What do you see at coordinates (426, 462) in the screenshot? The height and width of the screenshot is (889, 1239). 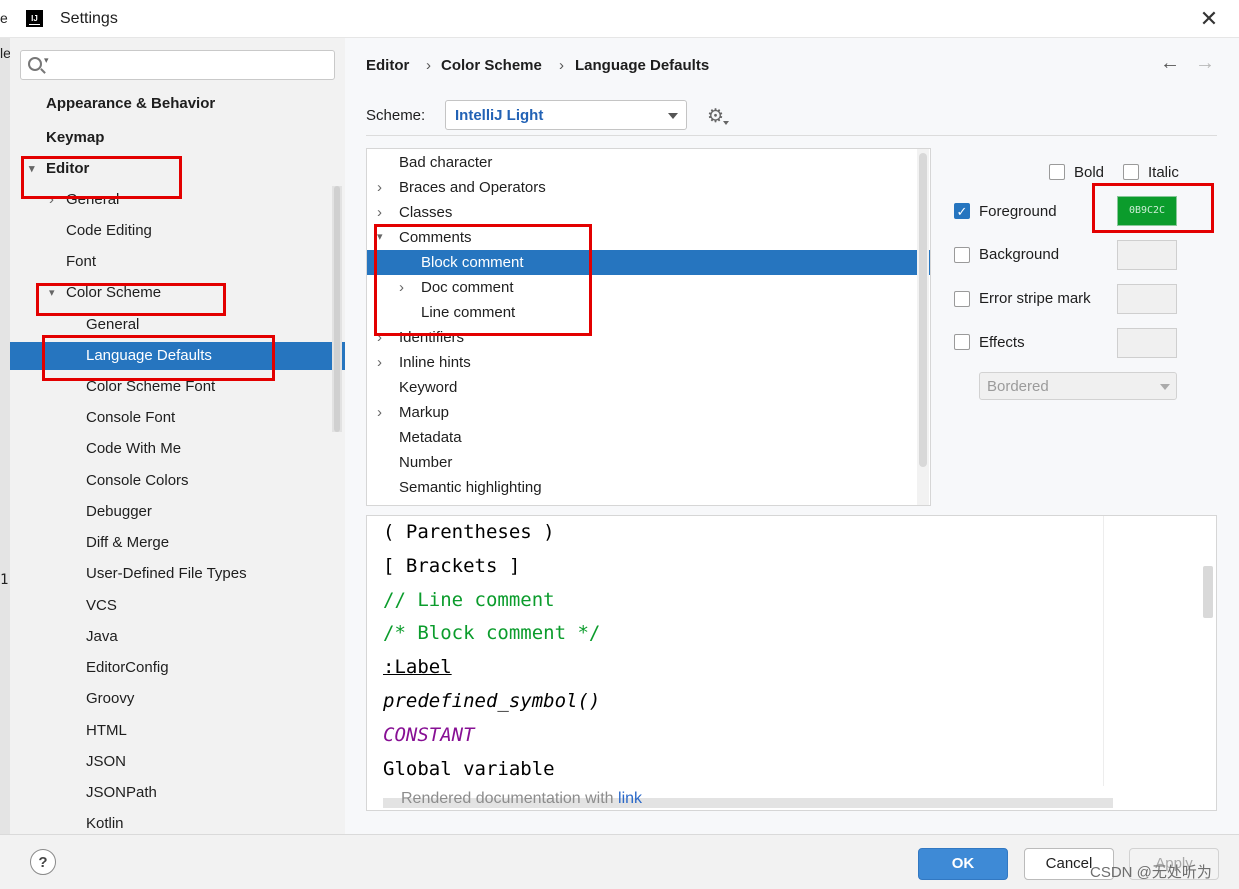 I see `tree-row-label: Number` at bounding box center [426, 462].